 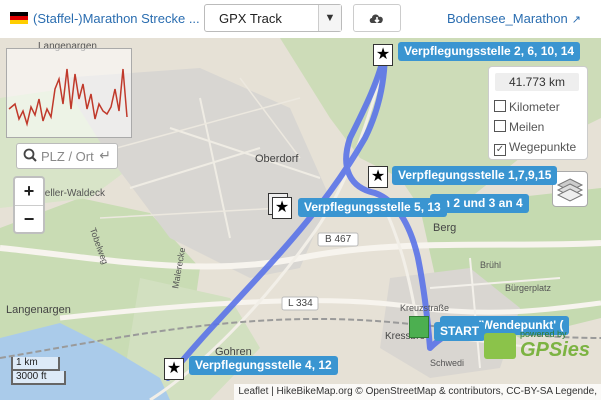 I want to click on waypoint-label-vp-4-12: Verpflegungsstelle 4, 12, so click(x=263, y=365).